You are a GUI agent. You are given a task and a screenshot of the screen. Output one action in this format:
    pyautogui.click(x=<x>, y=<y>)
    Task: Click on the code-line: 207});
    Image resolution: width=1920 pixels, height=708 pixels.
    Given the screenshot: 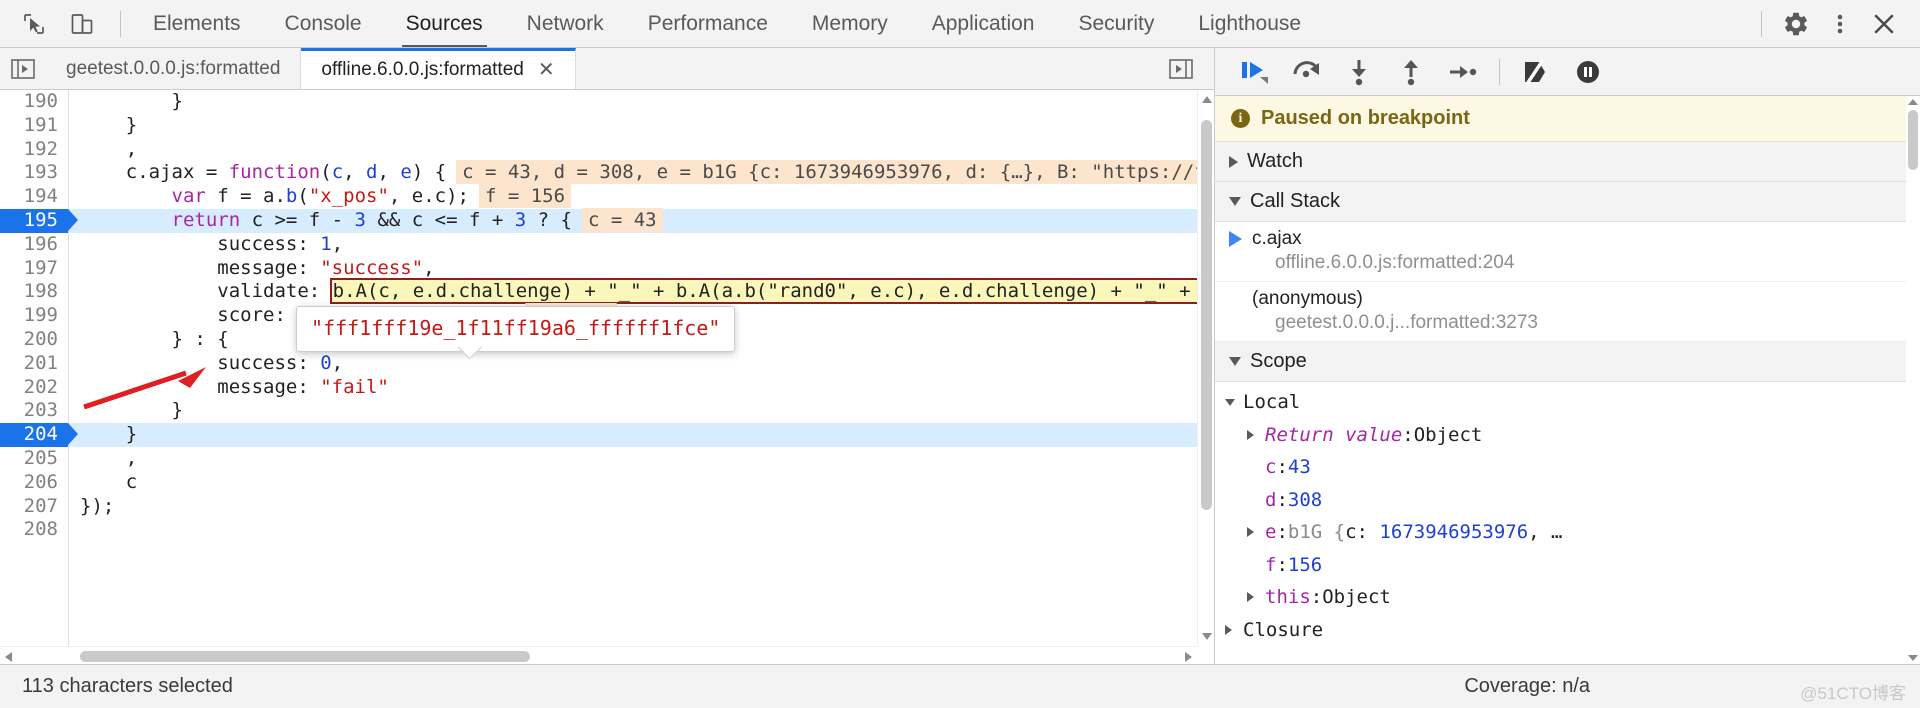 What is the action you would take?
    pyautogui.click(x=607, y=507)
    